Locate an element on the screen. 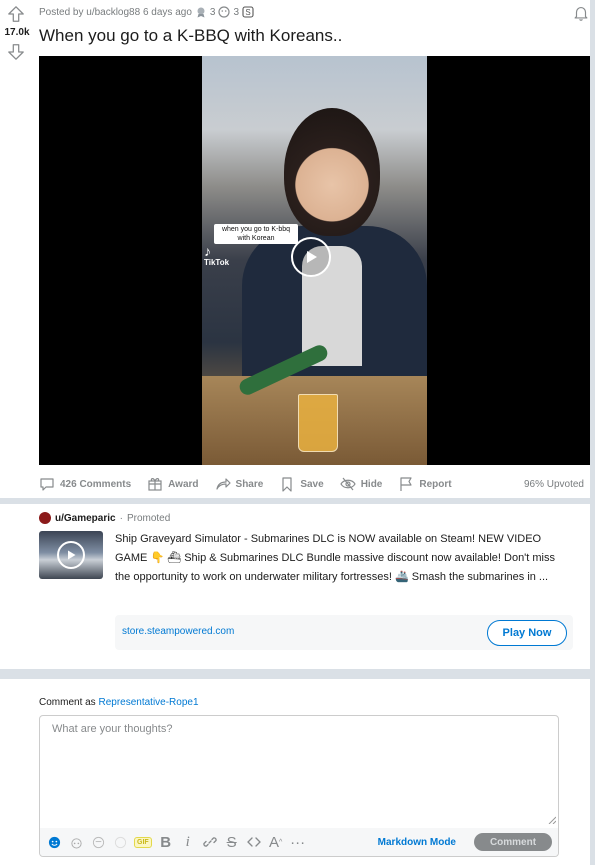  ad-url-link: store.steampowered.com is located at coordinates (178, 631).